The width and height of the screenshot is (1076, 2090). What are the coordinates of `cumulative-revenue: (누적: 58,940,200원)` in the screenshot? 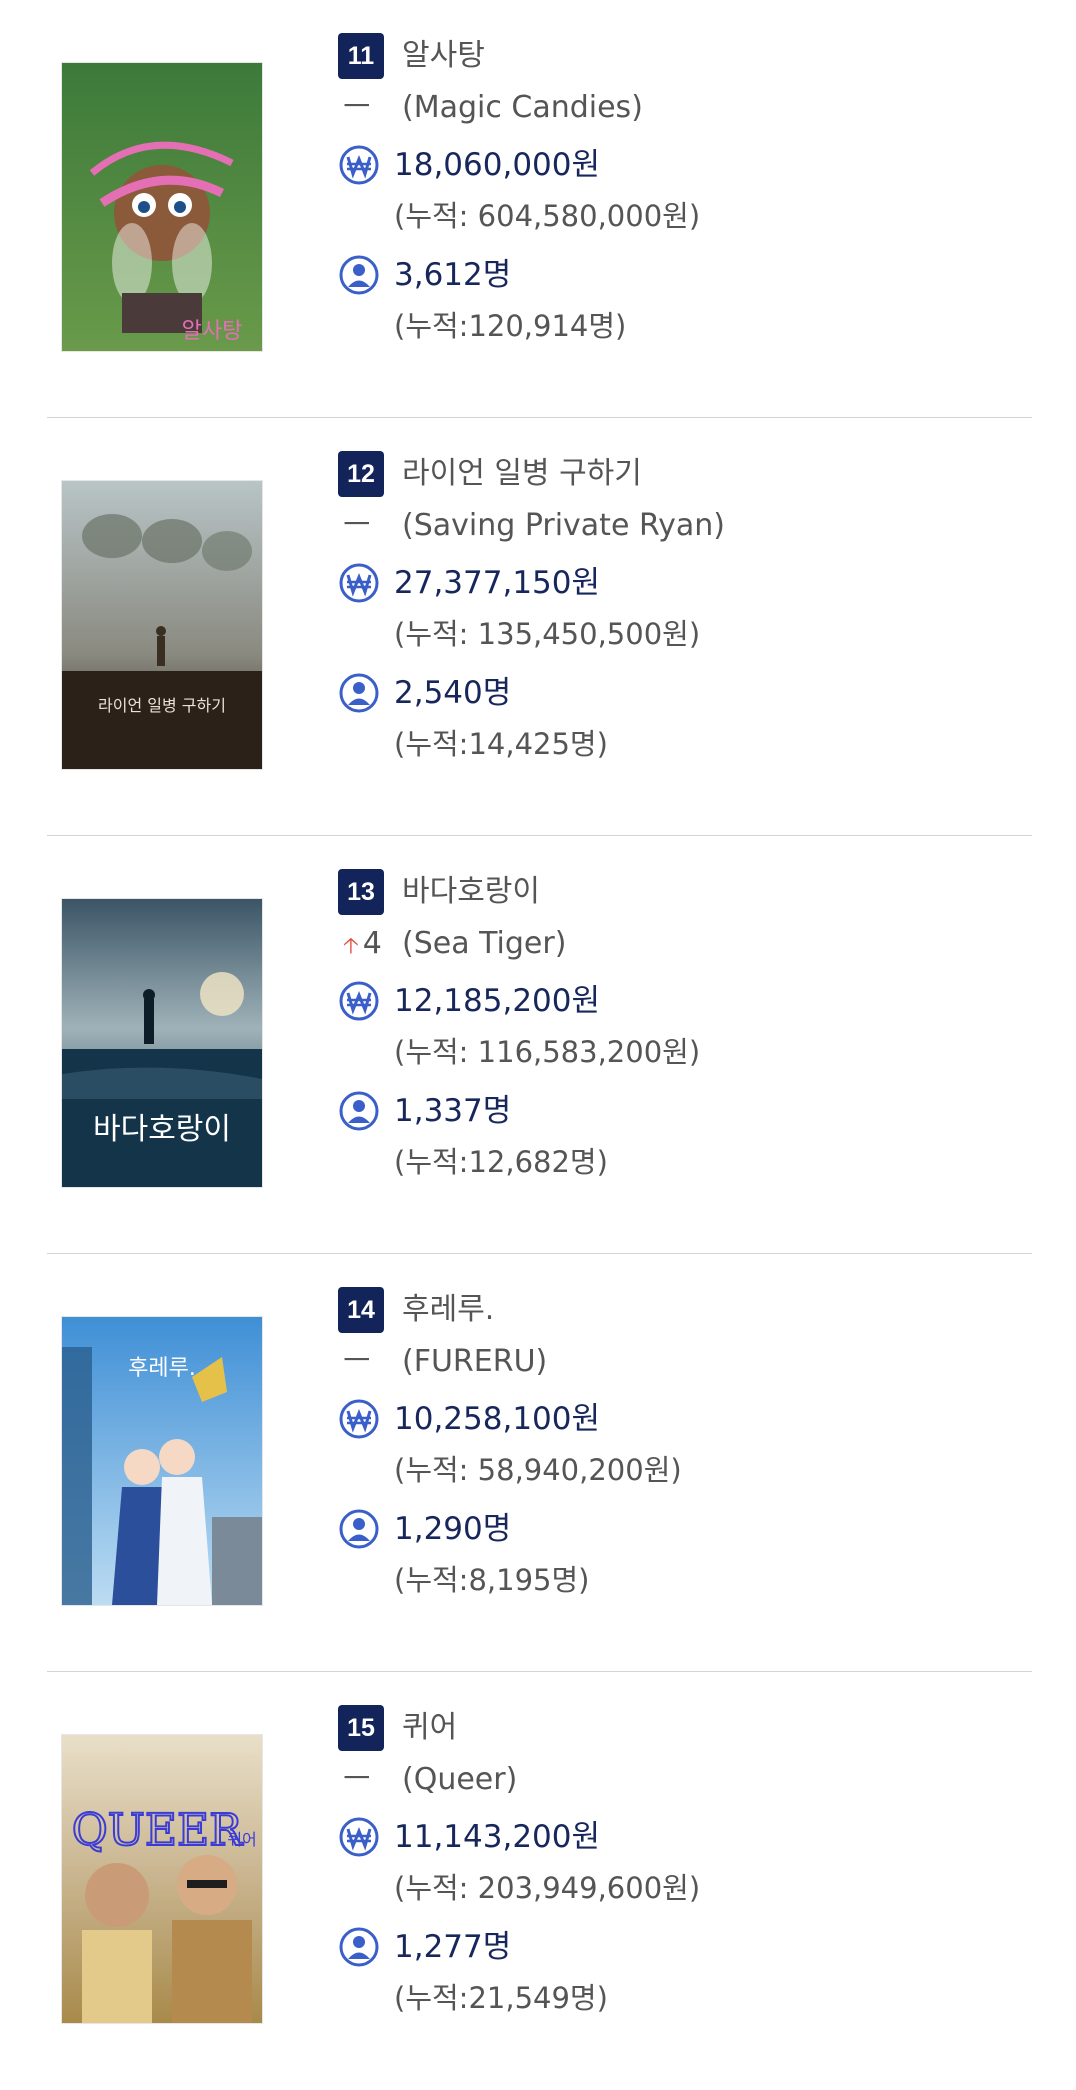 It's located at (538, 1470).